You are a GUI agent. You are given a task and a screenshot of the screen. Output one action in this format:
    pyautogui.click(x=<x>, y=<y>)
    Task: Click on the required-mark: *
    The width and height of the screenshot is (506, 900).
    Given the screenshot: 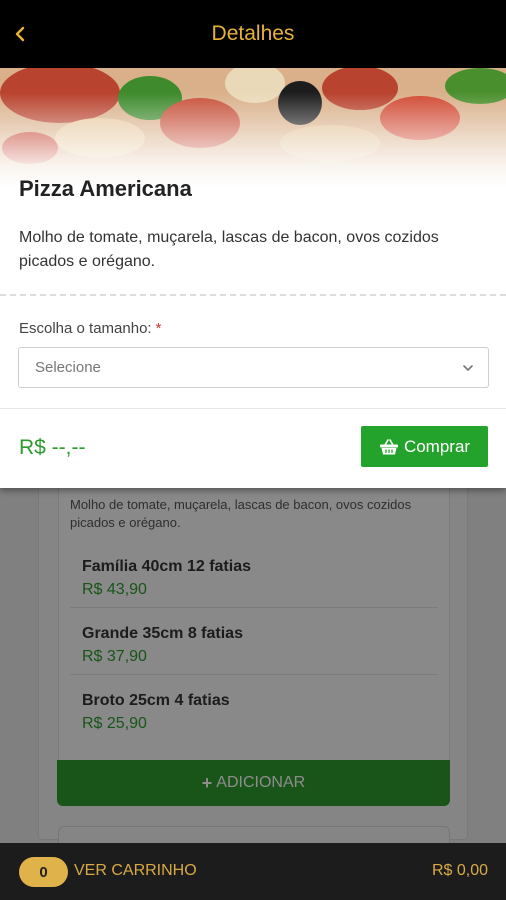 What is the action you would take?
    pyautogui.click(x=158, y=328)
    